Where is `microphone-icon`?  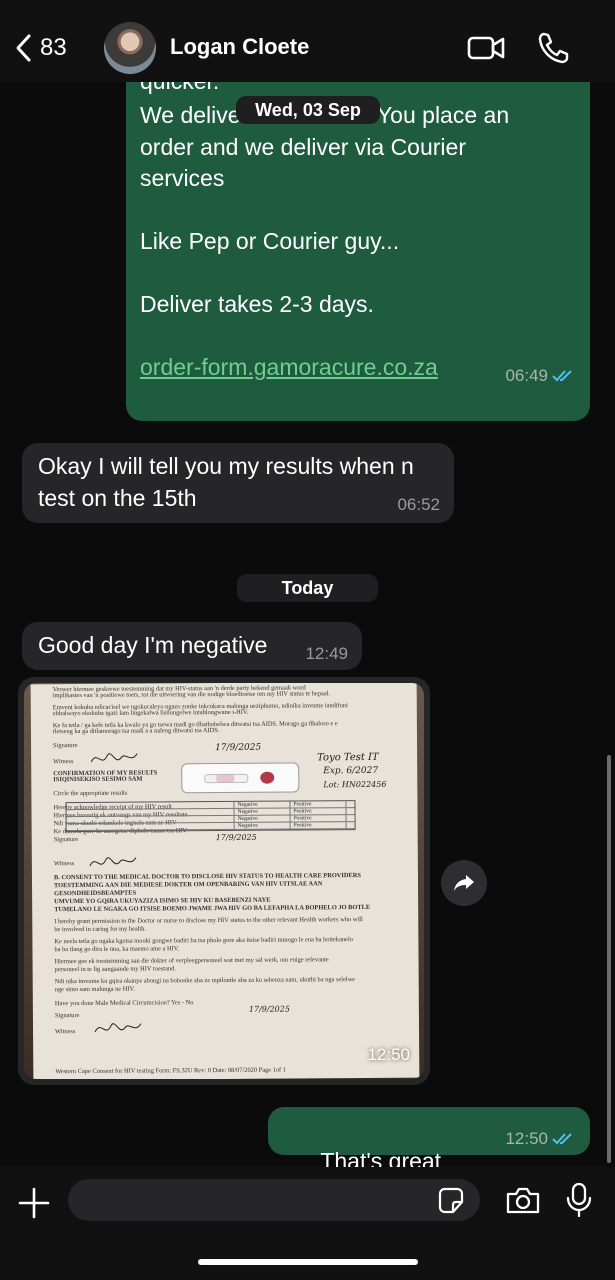
microphone-icon is located at coordinates (579, 1200).